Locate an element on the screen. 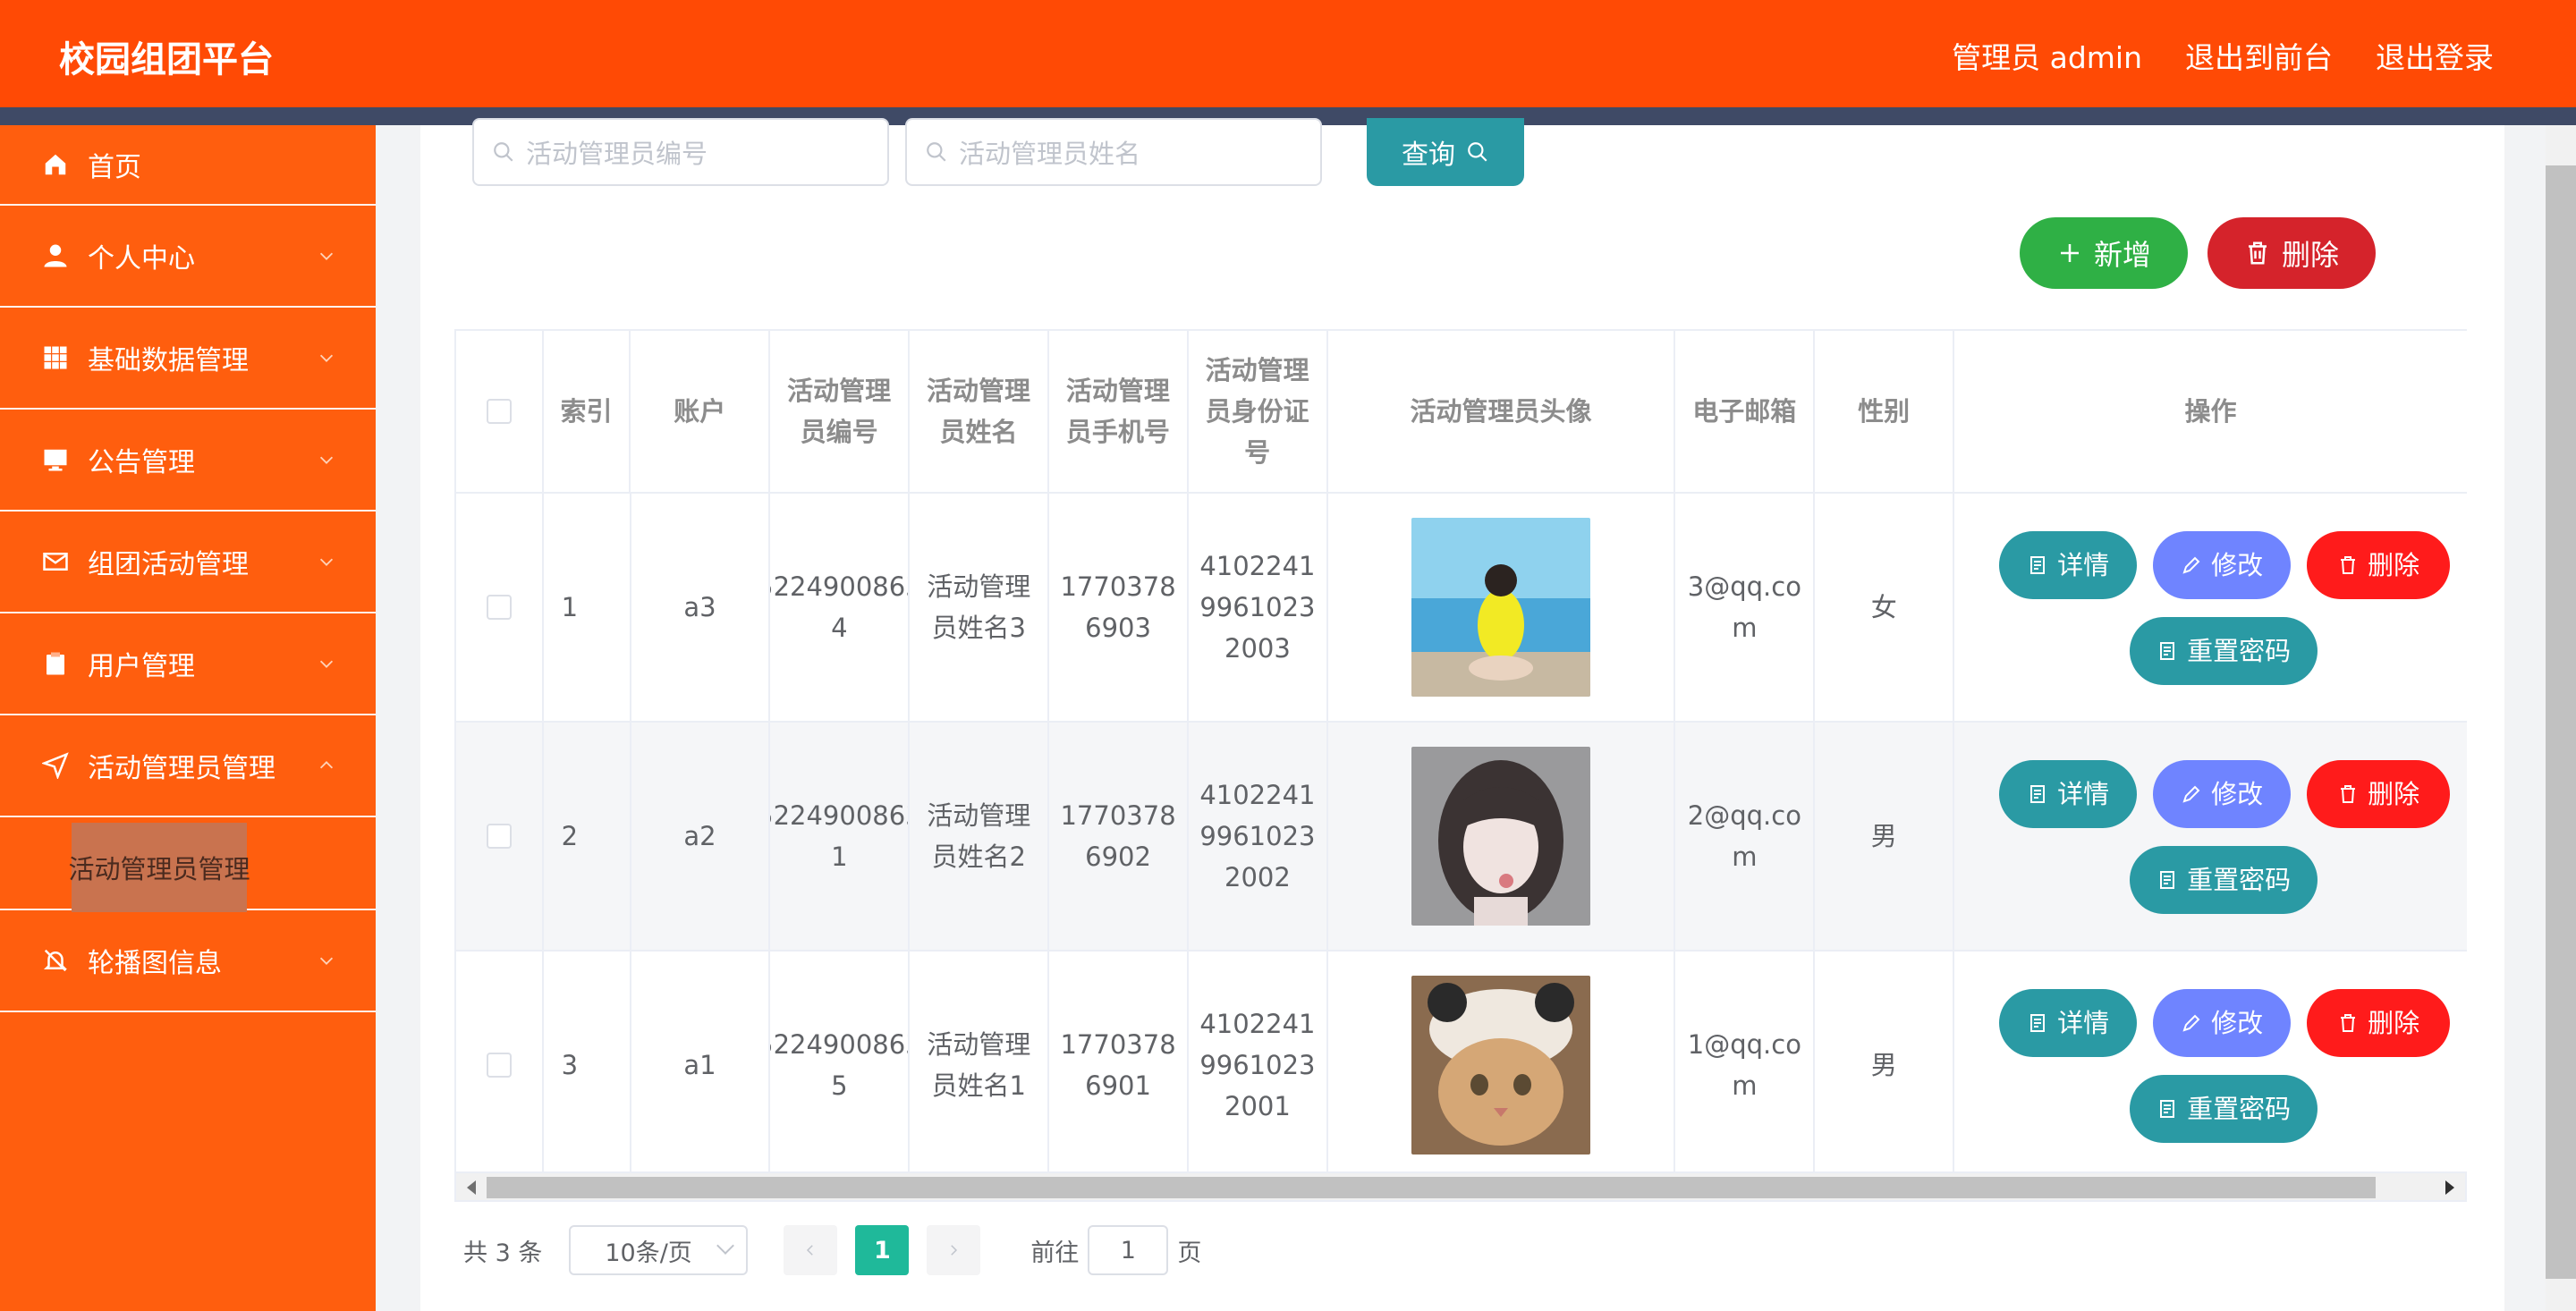  scroll-right-arrow-icon is located at coordinates (2449, 1187).